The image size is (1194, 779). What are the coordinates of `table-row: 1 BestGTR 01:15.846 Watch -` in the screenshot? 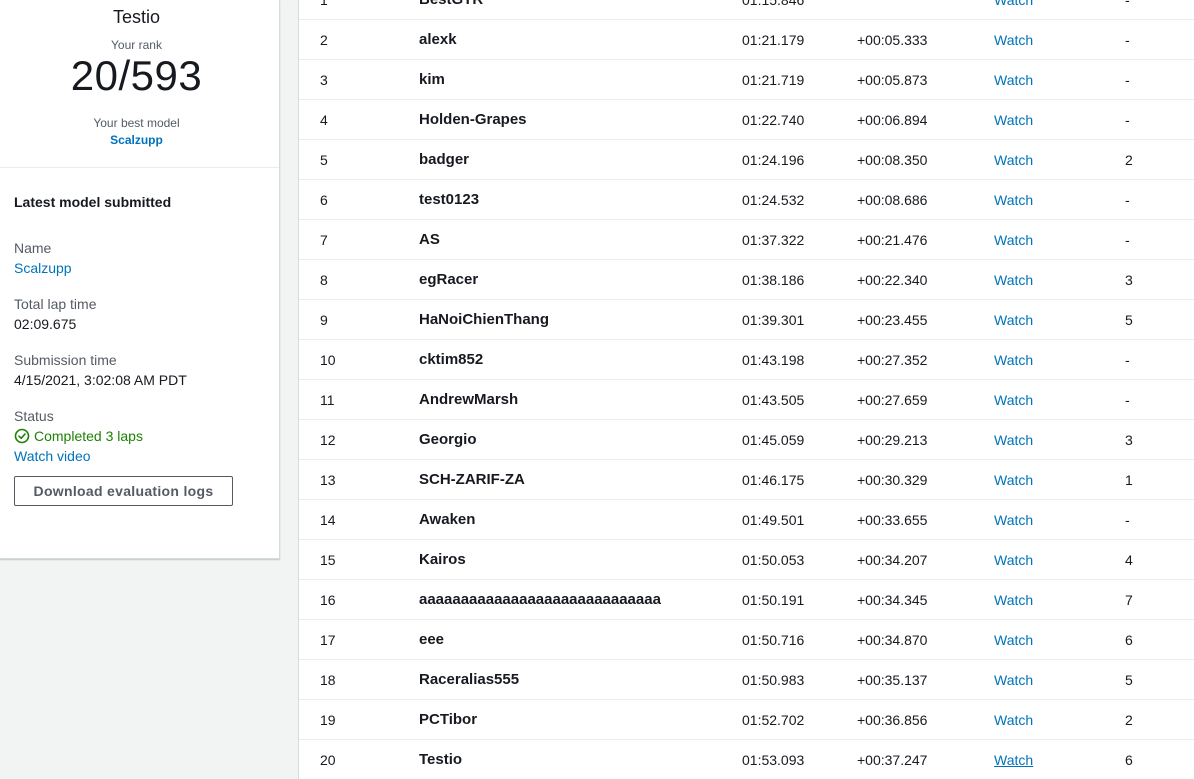 It's located at (746, 10).